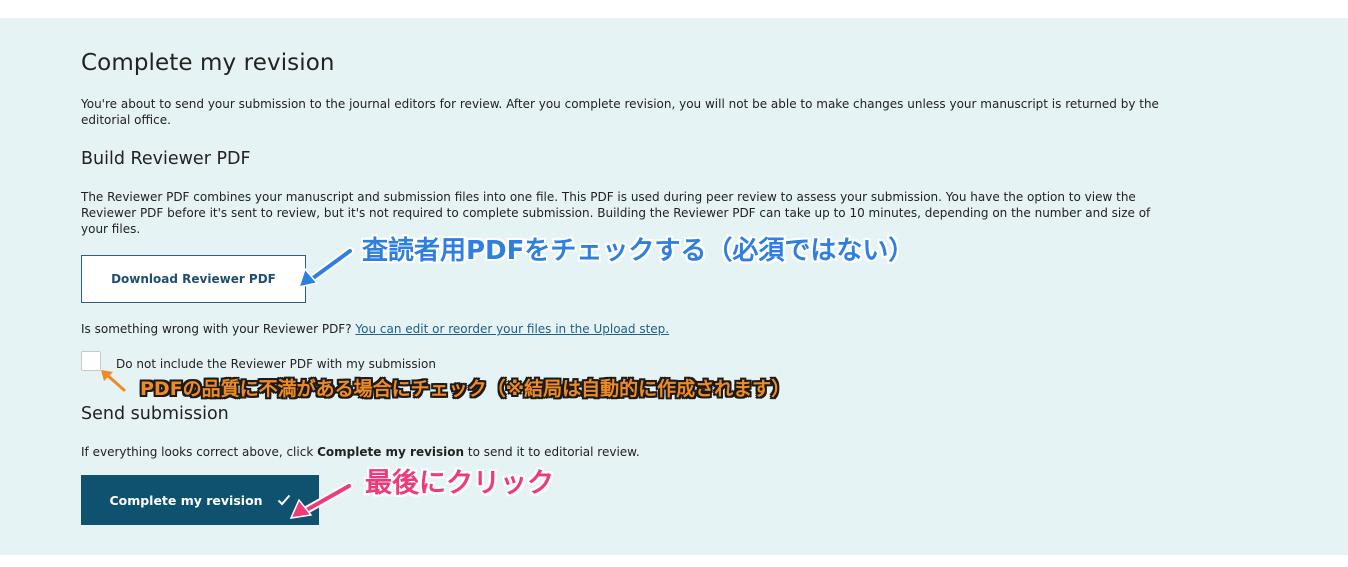 Image resolution: width=1348 pixels, height=567 pixels. I want to click on complete-revision-label: Complete my revision, so click(186, 500).